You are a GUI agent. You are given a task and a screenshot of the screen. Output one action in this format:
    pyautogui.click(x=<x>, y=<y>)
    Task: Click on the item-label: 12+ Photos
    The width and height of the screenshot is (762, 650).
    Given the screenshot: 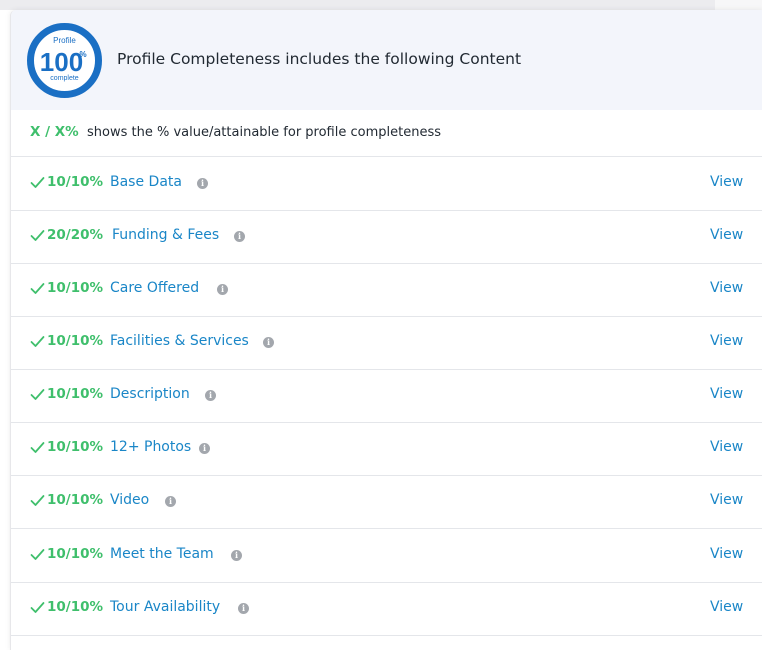 What is the action you would take?
    pyautogui.click(x=151, y=447)
    